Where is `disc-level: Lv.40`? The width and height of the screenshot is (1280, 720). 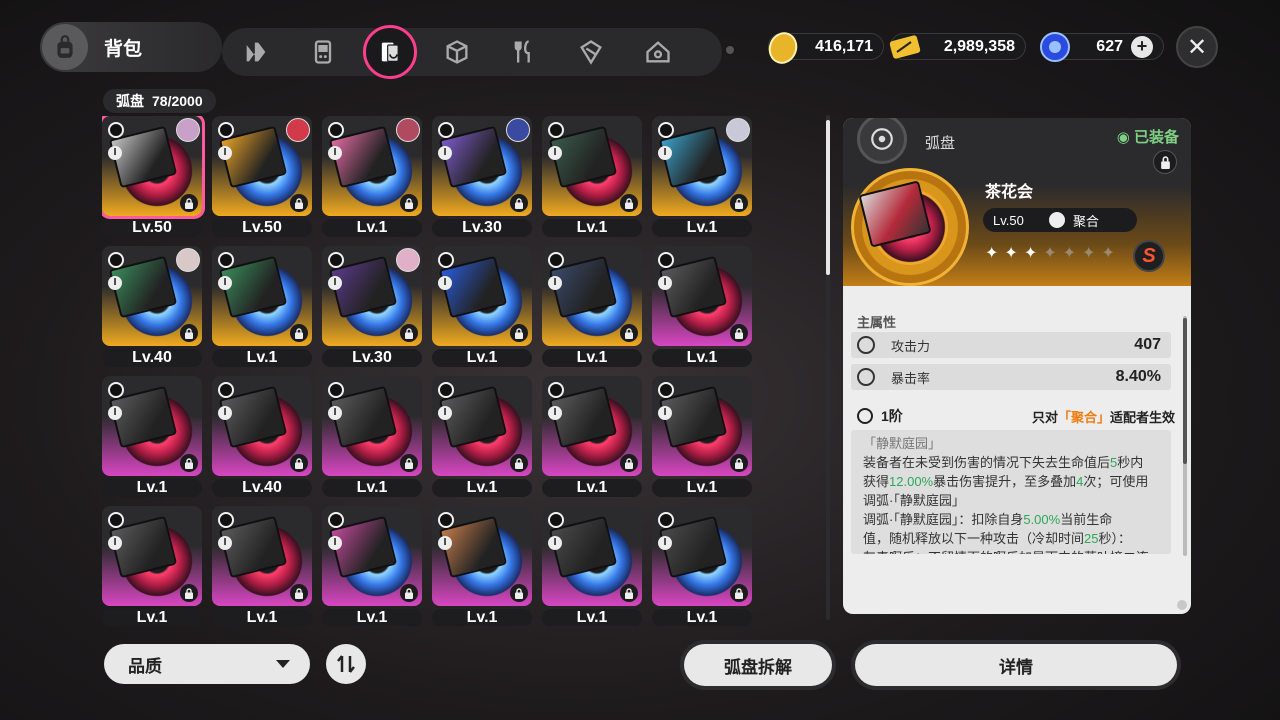
disc-level: Lv.40 is located at coordinates (152, 358).